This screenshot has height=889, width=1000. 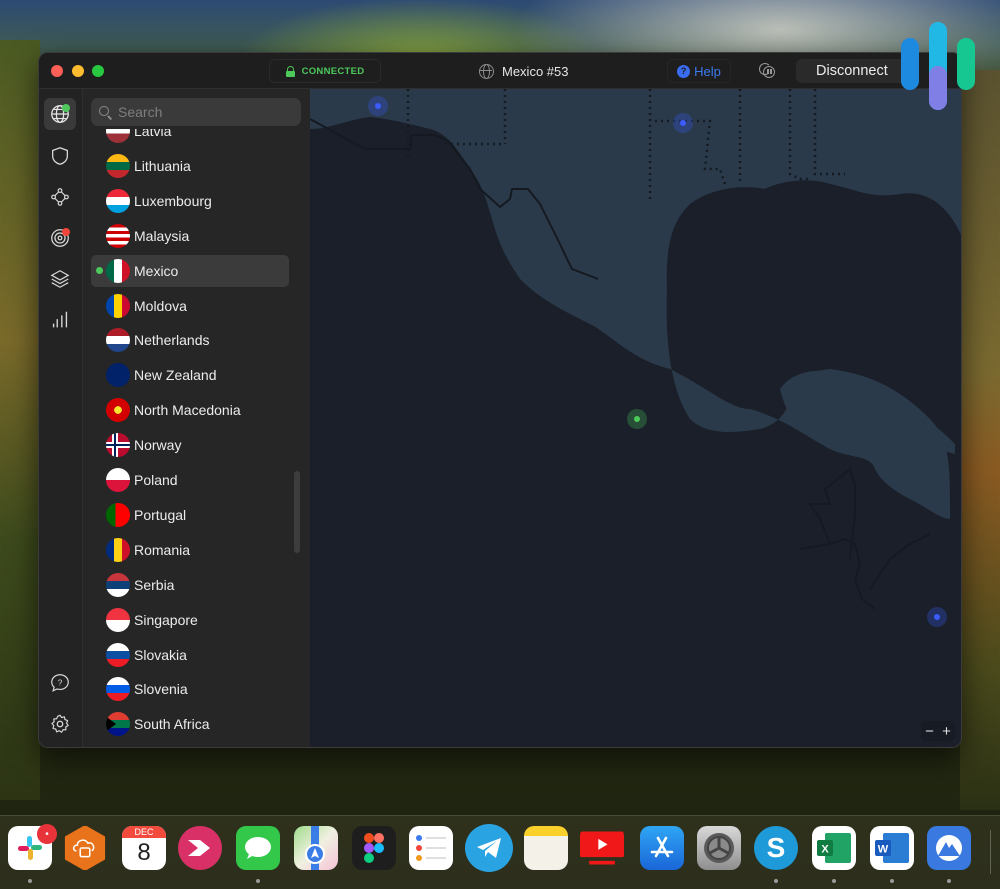 What do you see at coordinates (61, 418) in the screenshot?
I see `sidebar-rail: ?` at bounding box center [61, 418].